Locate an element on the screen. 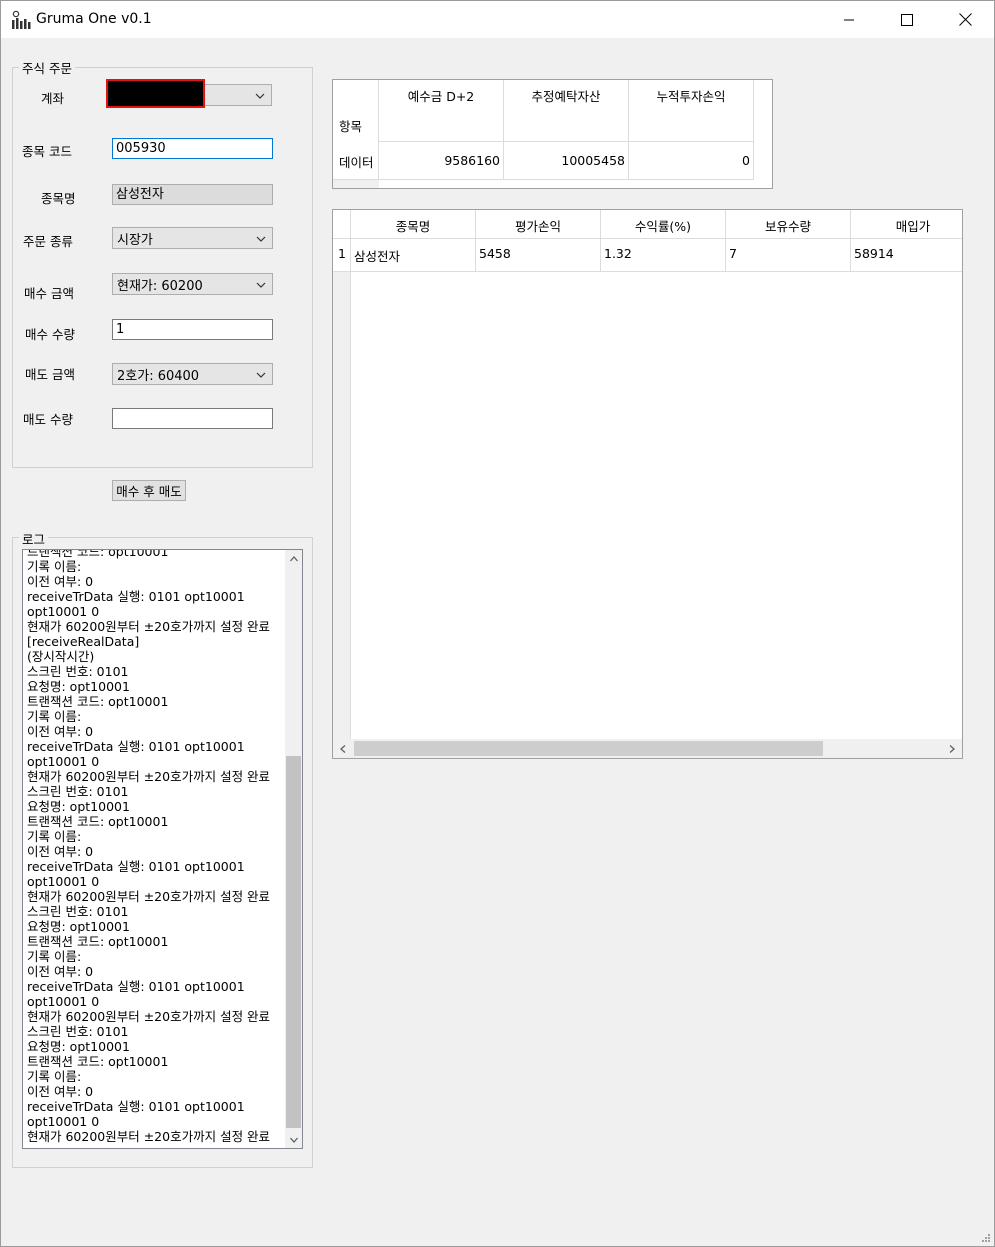 Image resolution: width=995 pixels, height=1247 pixels. summary-row-header-data: 데이터 is located at coordinates (356, 161).